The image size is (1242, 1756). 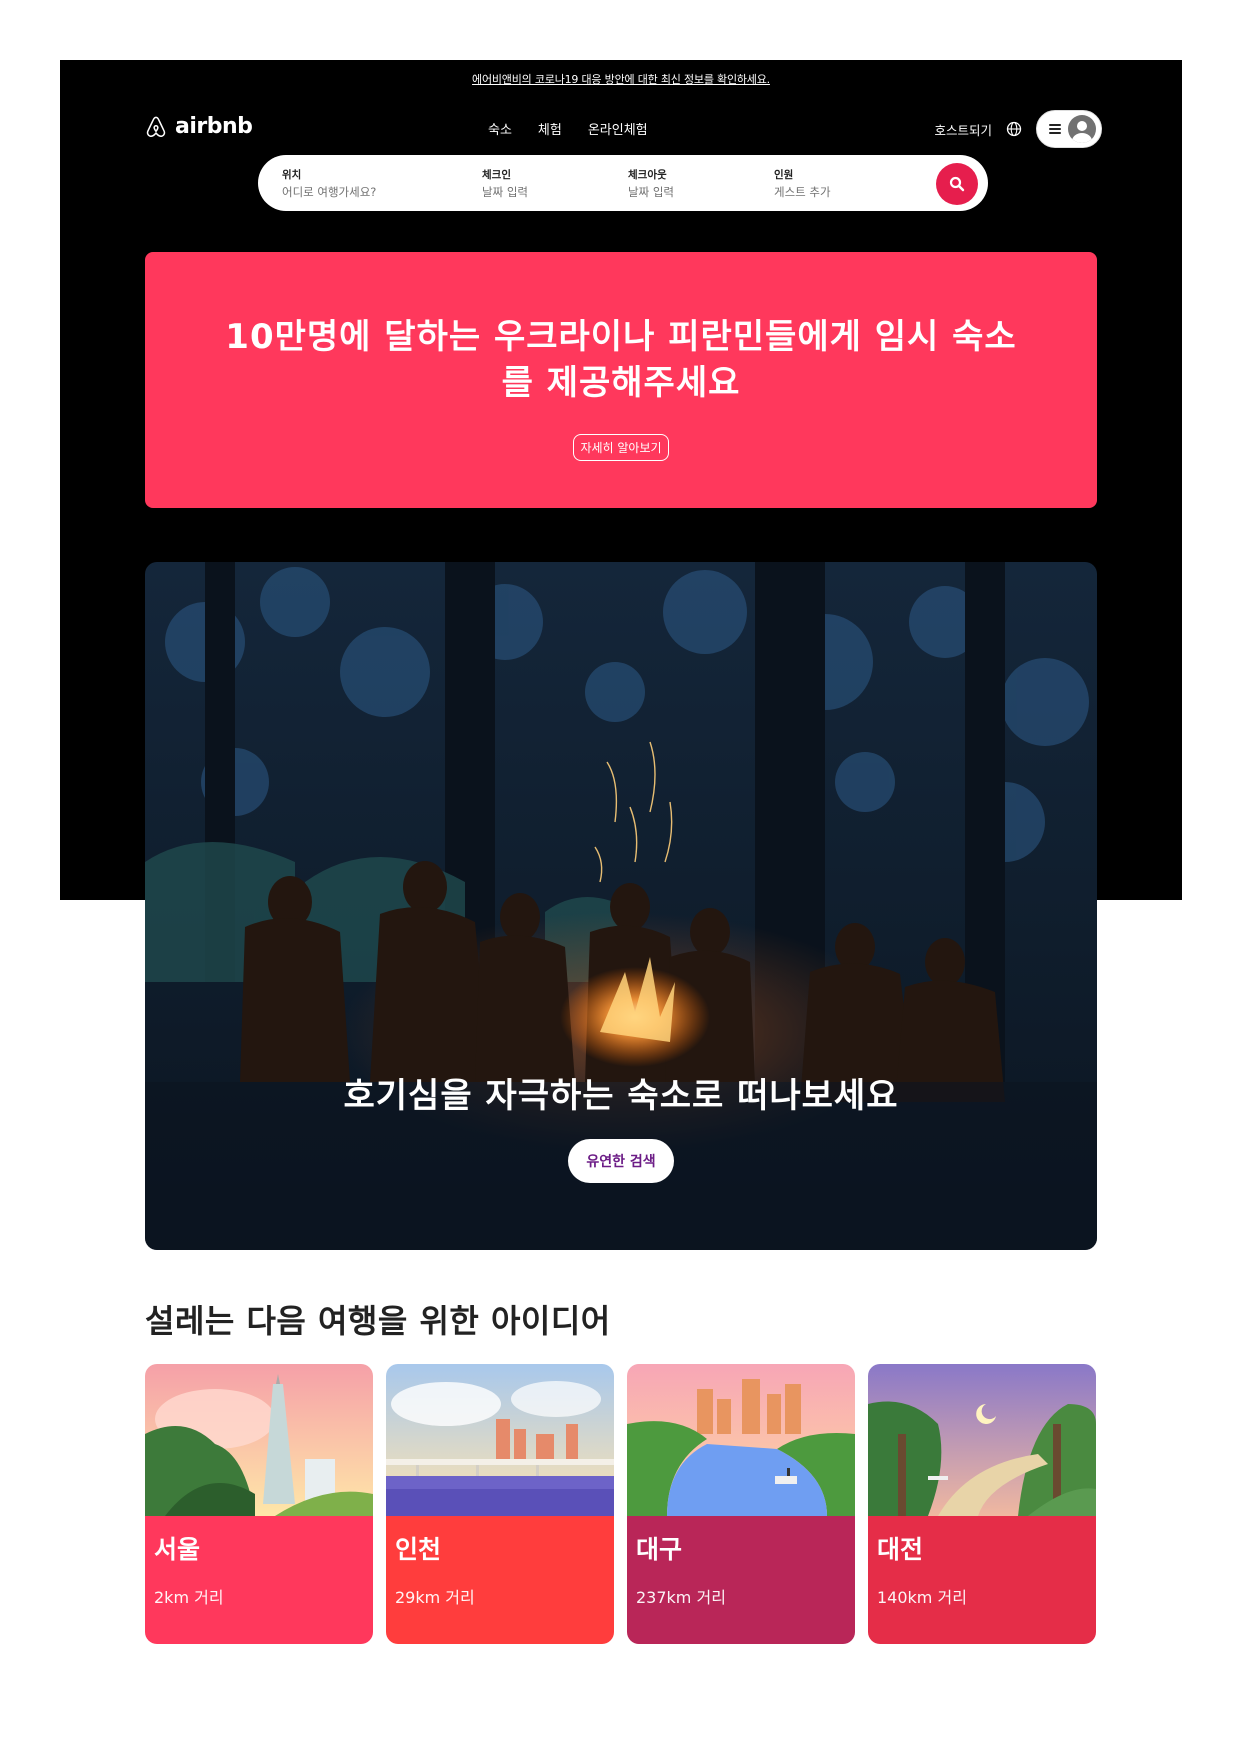 What do you see at coordinates (982, 1440) in the screenshot?
I see `daejeon-illustration` at bounding box center [982, 1440].